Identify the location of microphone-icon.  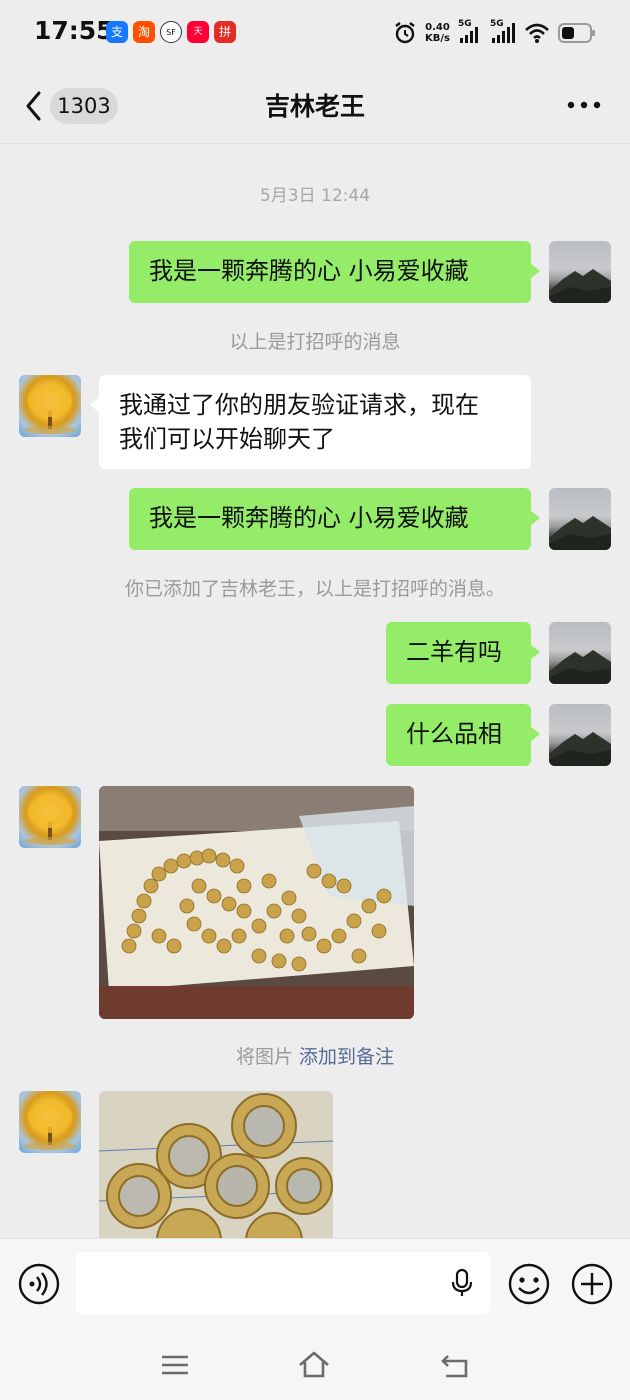
(462, 1283).